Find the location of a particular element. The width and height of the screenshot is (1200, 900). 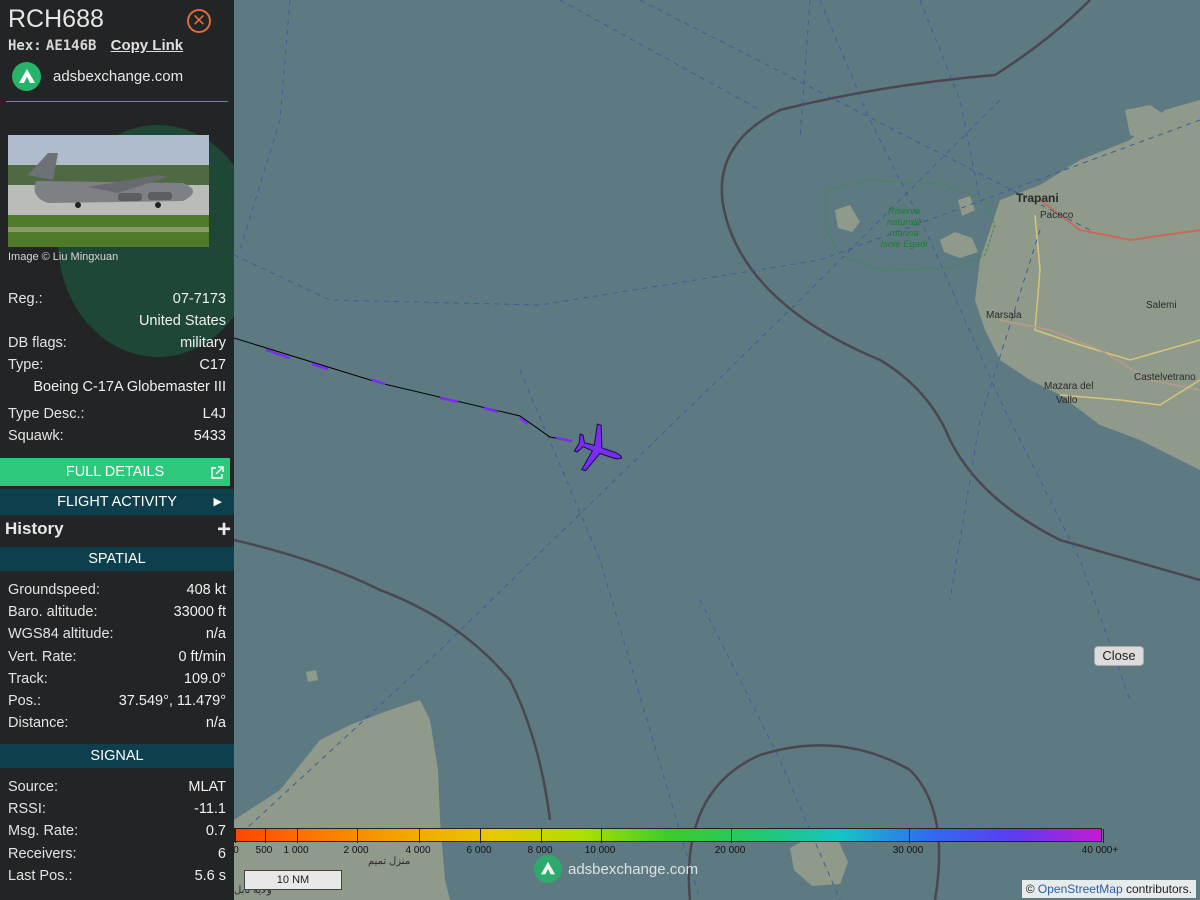

history-label: History is located at coordinates (34, 528).